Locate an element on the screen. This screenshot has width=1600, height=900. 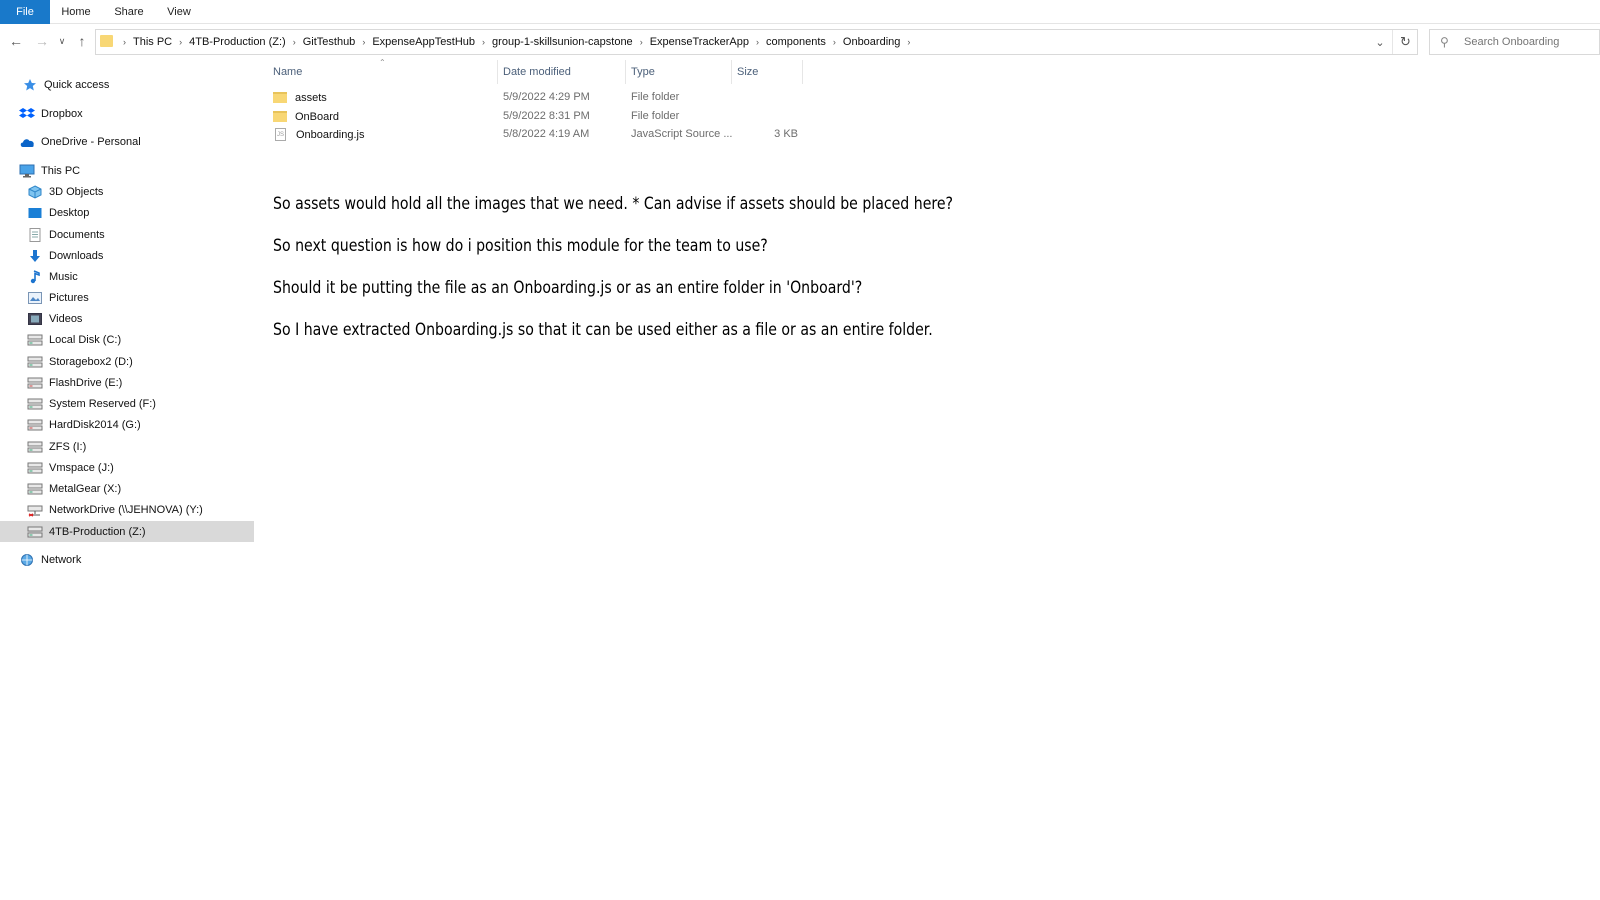
sidebar-item-onedrive: OneDrive - Personal is located at coordinates (80, 141).